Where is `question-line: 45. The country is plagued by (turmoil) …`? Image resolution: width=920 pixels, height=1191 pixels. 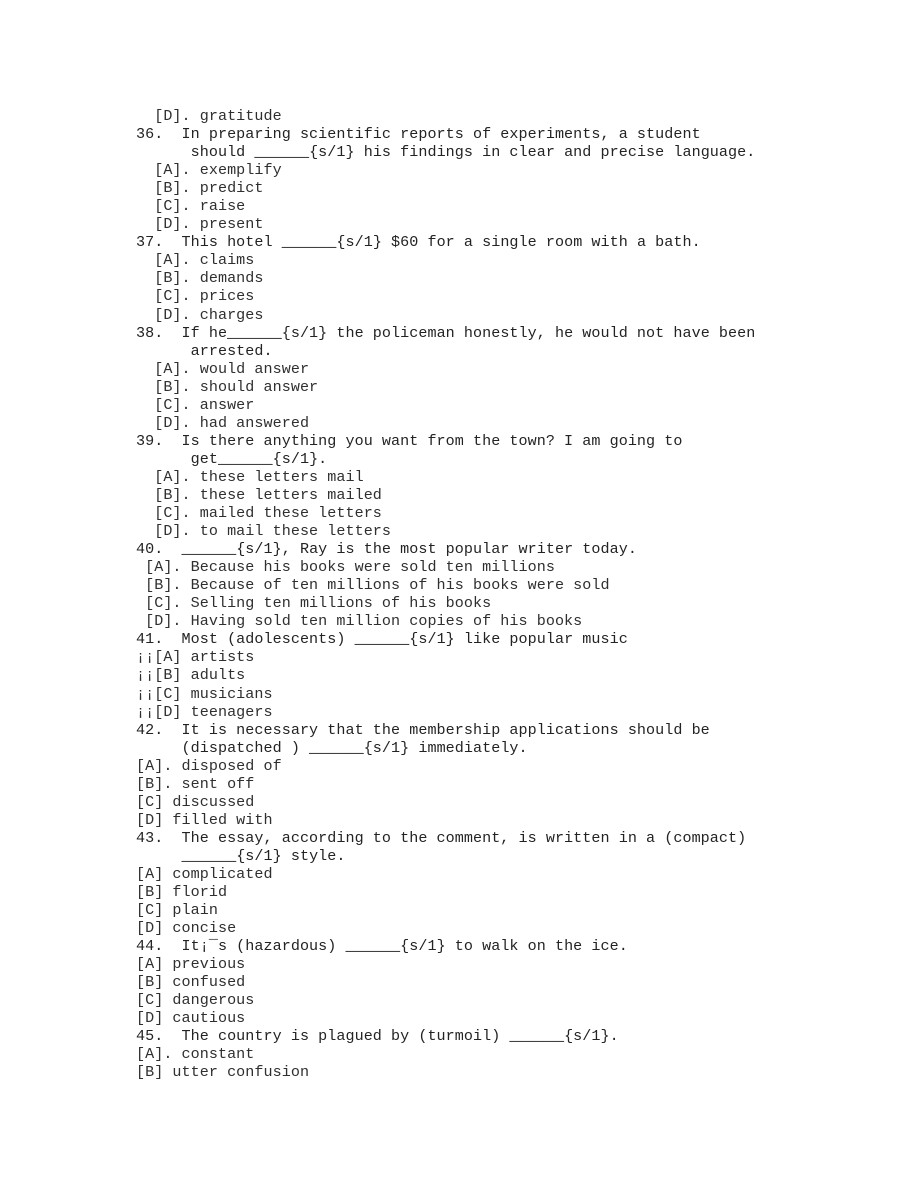 question-line: 45. The country is plagued by (turmoil) … is located at coordinates (377, 1036).